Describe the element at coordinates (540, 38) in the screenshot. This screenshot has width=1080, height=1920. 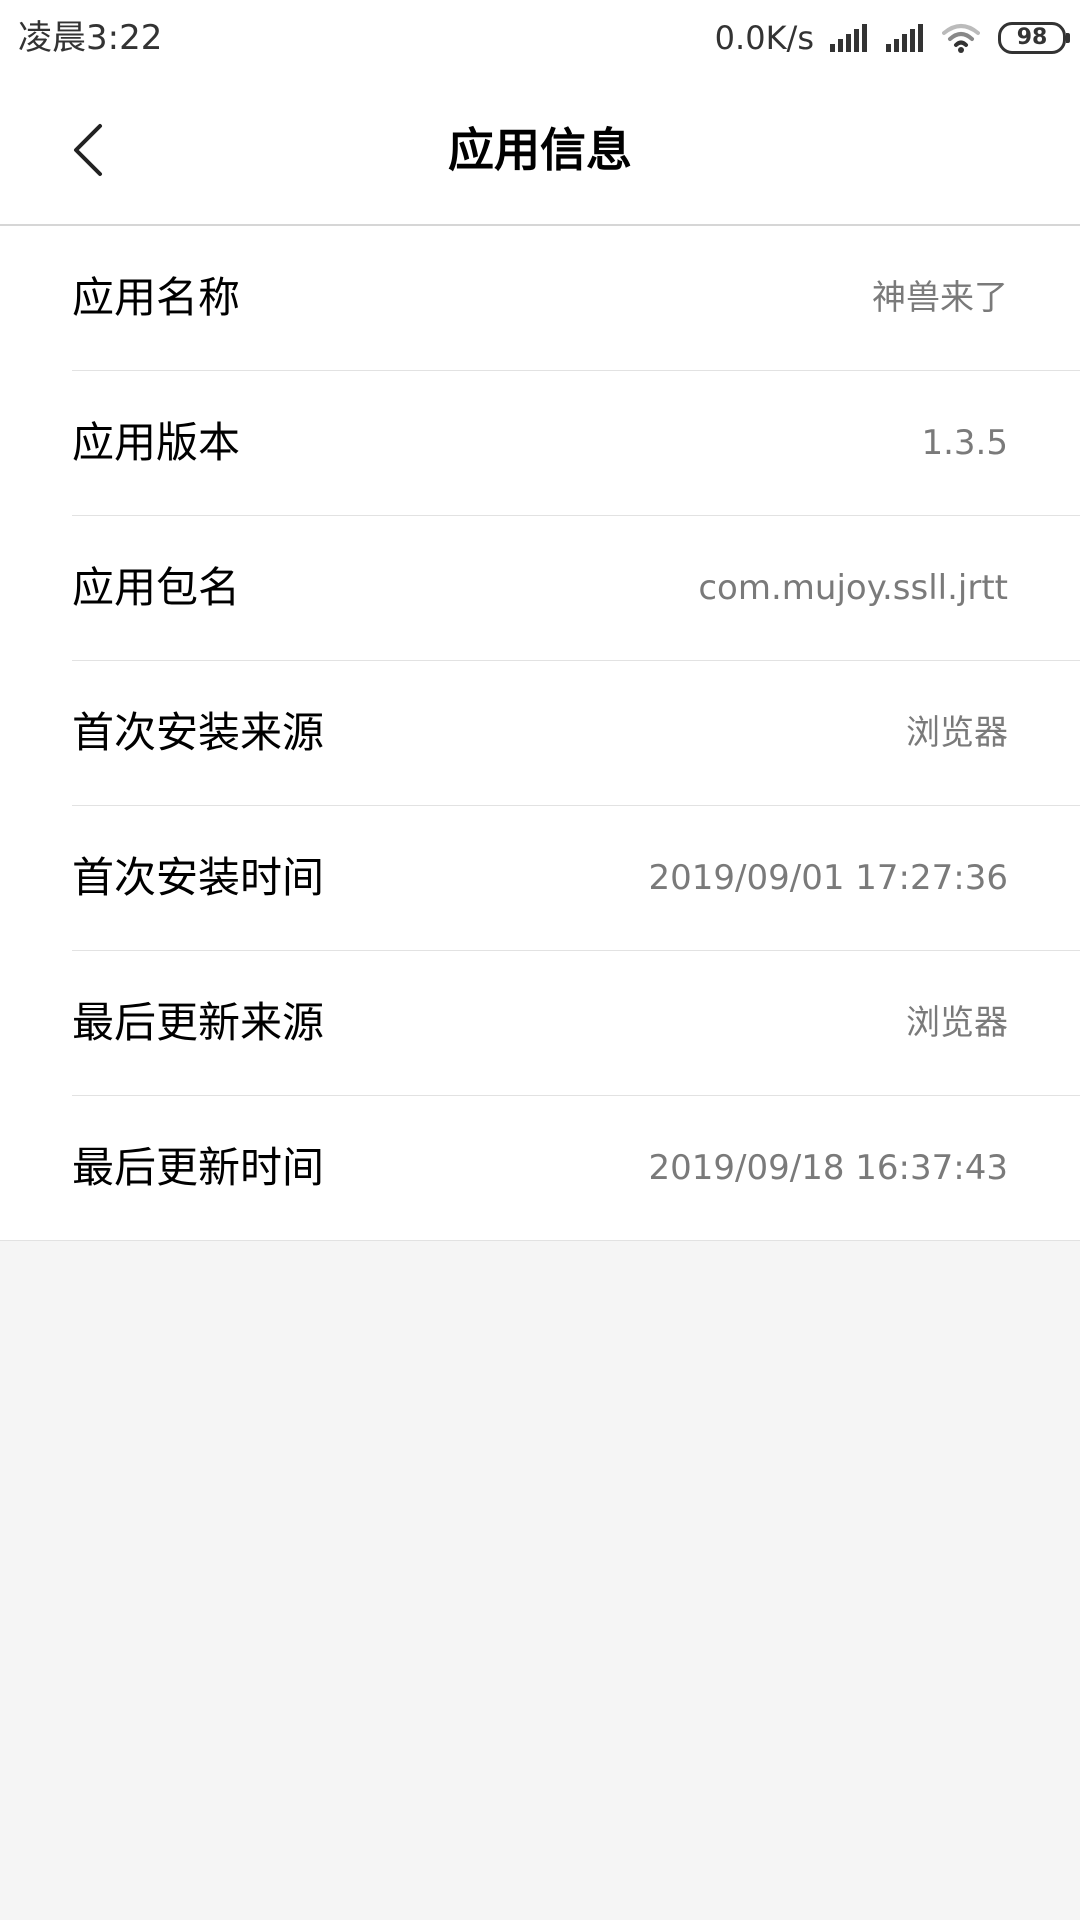
I see `status-bar: 凌晨3:22 0.0K/s 98` at that location.